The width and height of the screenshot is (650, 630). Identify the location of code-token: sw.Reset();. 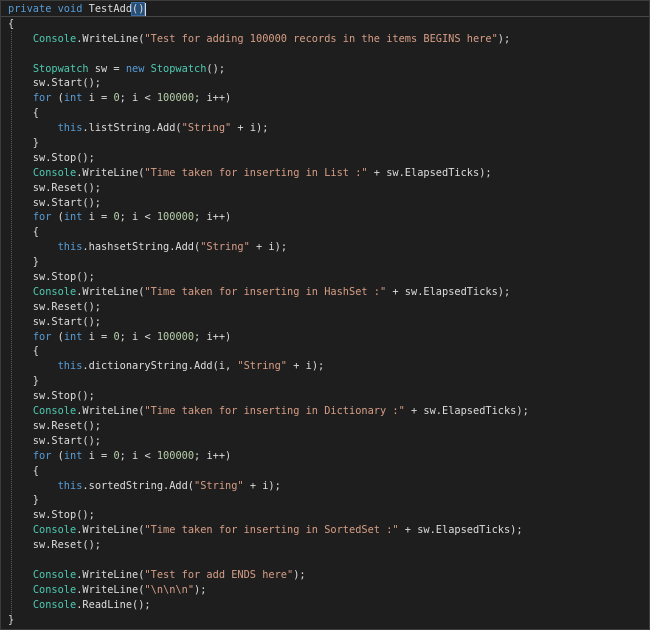
(54, 306).